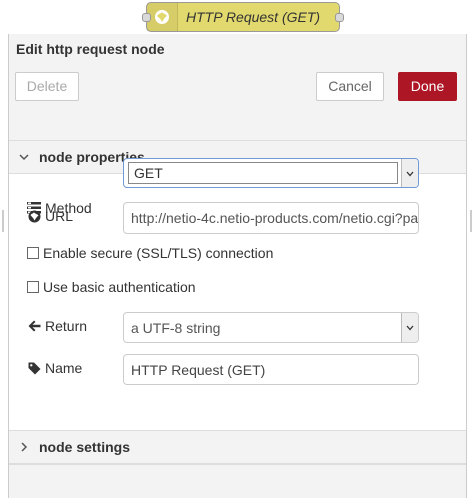 The image size is (474, 498). Describe the element at coordinates (176, 328) in the screenshot. I see `return-select-value: a UTF-8 string` at that location.